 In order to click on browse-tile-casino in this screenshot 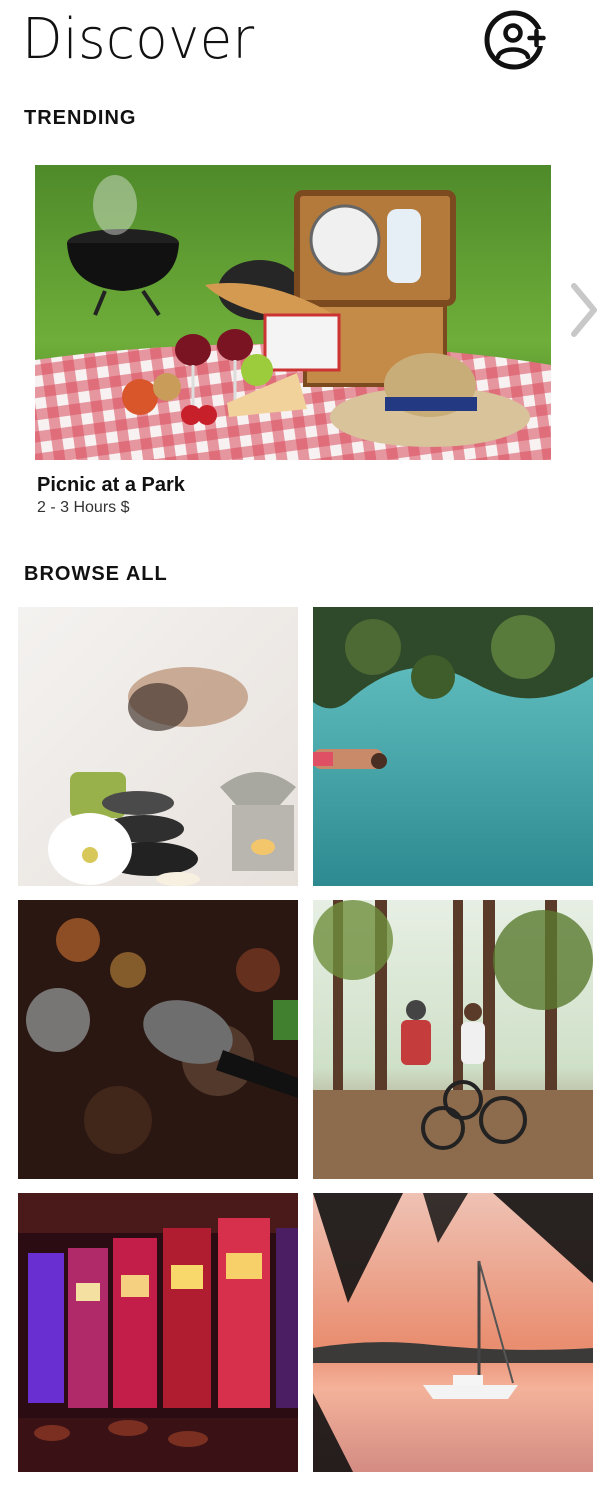, I will do `click(158, 1332)`.